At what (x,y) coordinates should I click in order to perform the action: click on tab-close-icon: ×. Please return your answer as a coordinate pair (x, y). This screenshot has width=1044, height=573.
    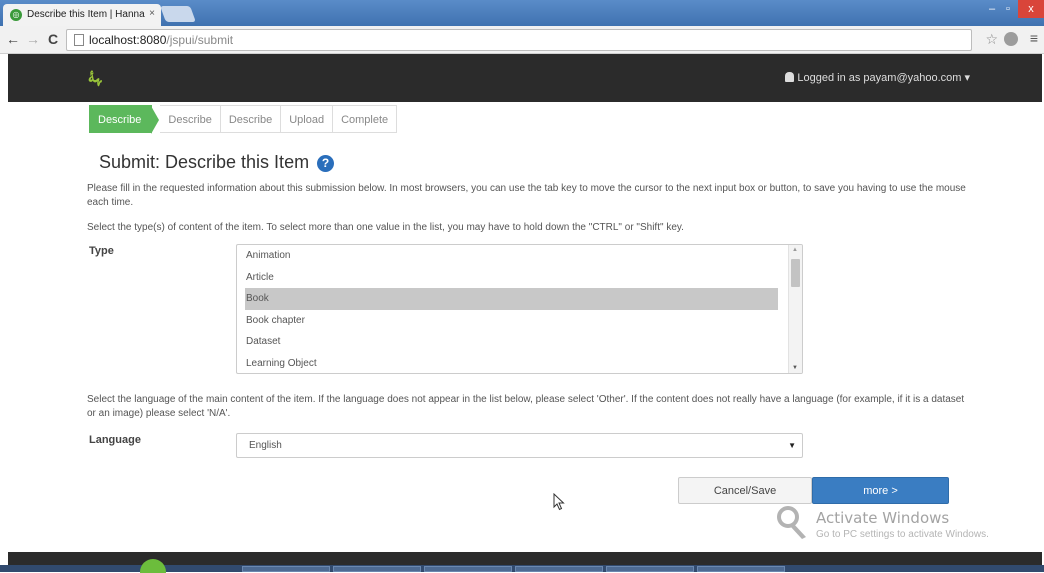
    Looking at the image, I should click on (152, 13).